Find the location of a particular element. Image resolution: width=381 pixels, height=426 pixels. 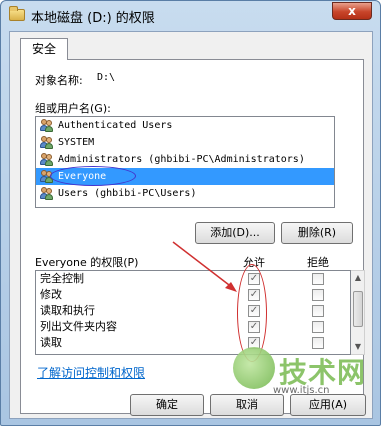

permission-name: 读取和执行 is located at coordinates (67, 310).